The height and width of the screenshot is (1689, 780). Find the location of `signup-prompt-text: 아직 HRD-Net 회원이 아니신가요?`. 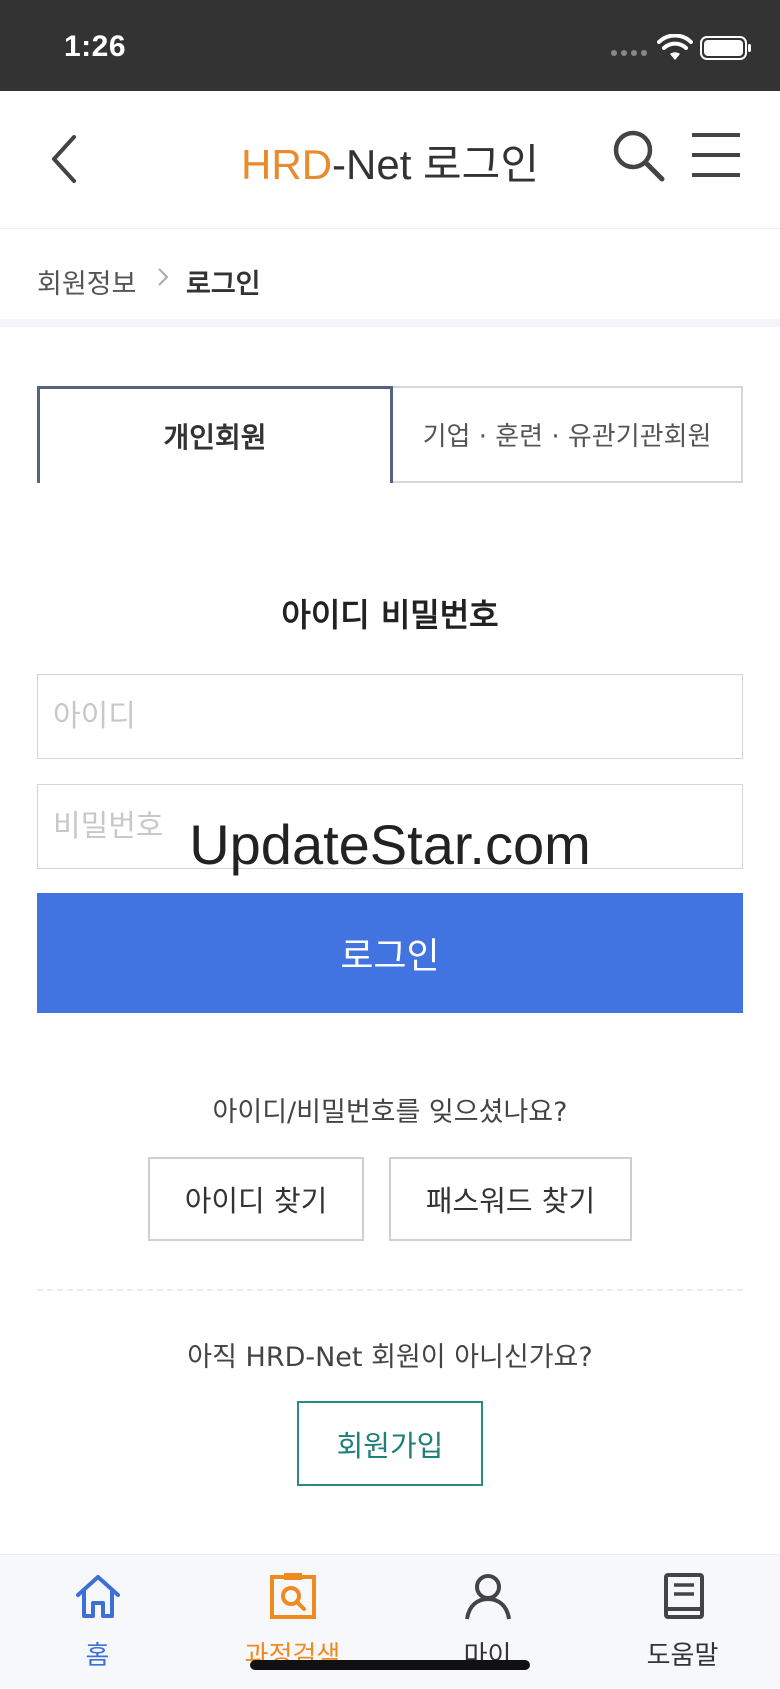

signup-prompt-text: 아직 HRD-Net 회원이 아니신가요? is located at coordinates (390, 1357).